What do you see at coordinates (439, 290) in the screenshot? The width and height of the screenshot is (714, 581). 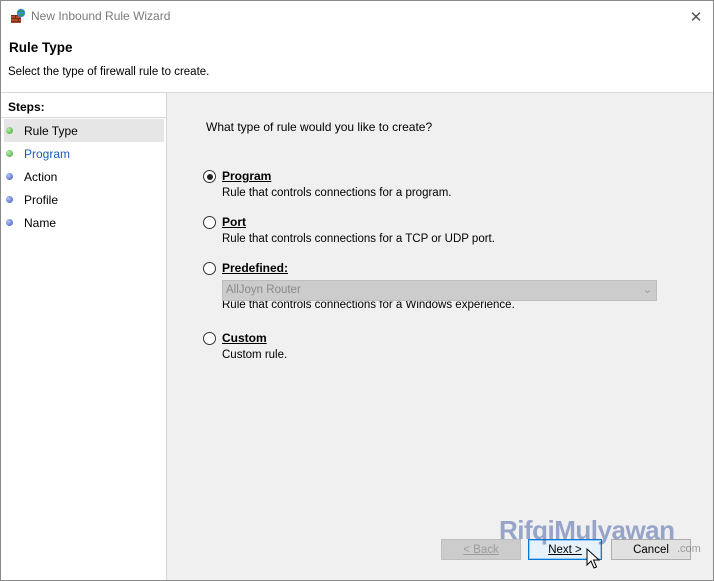 I see `predefined-dropdown: AllJoyn Router ⌄` at bounding box center [439, 290].